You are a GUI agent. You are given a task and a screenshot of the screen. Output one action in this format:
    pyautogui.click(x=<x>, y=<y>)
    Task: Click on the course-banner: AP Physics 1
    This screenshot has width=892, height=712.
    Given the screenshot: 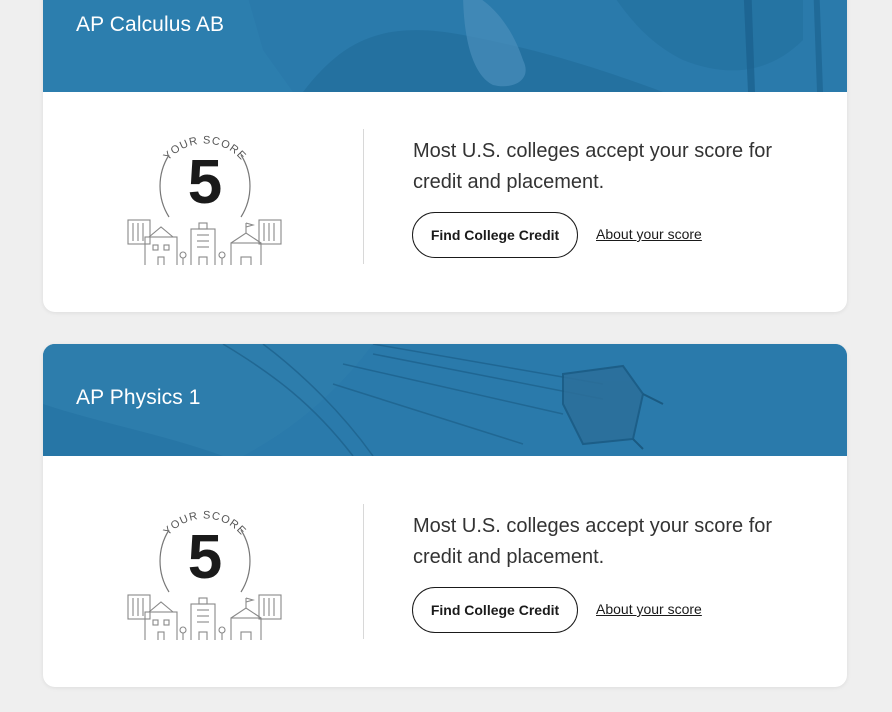 What is the action you would take?
    pyautogui.click(x=445, y=400)
    